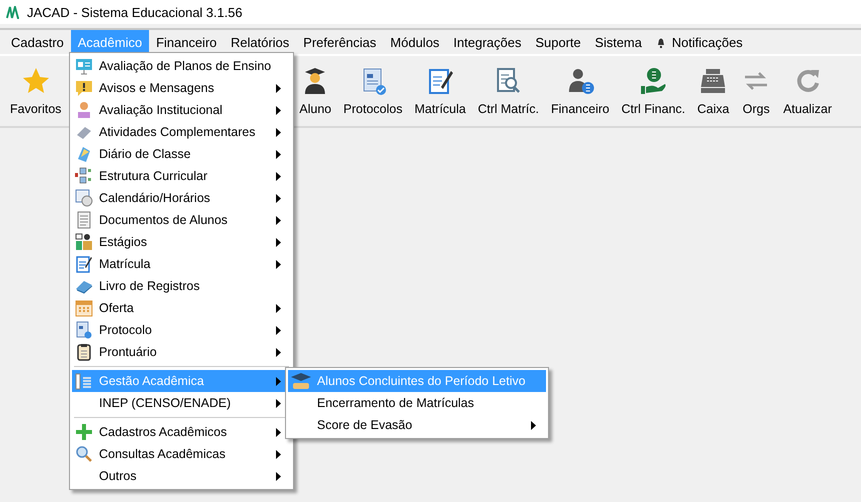 The height and width of the screenshot is (502, 861). Describe the element at coordinates (84, 110) in the screenshot. I see `person-icon` at that location.